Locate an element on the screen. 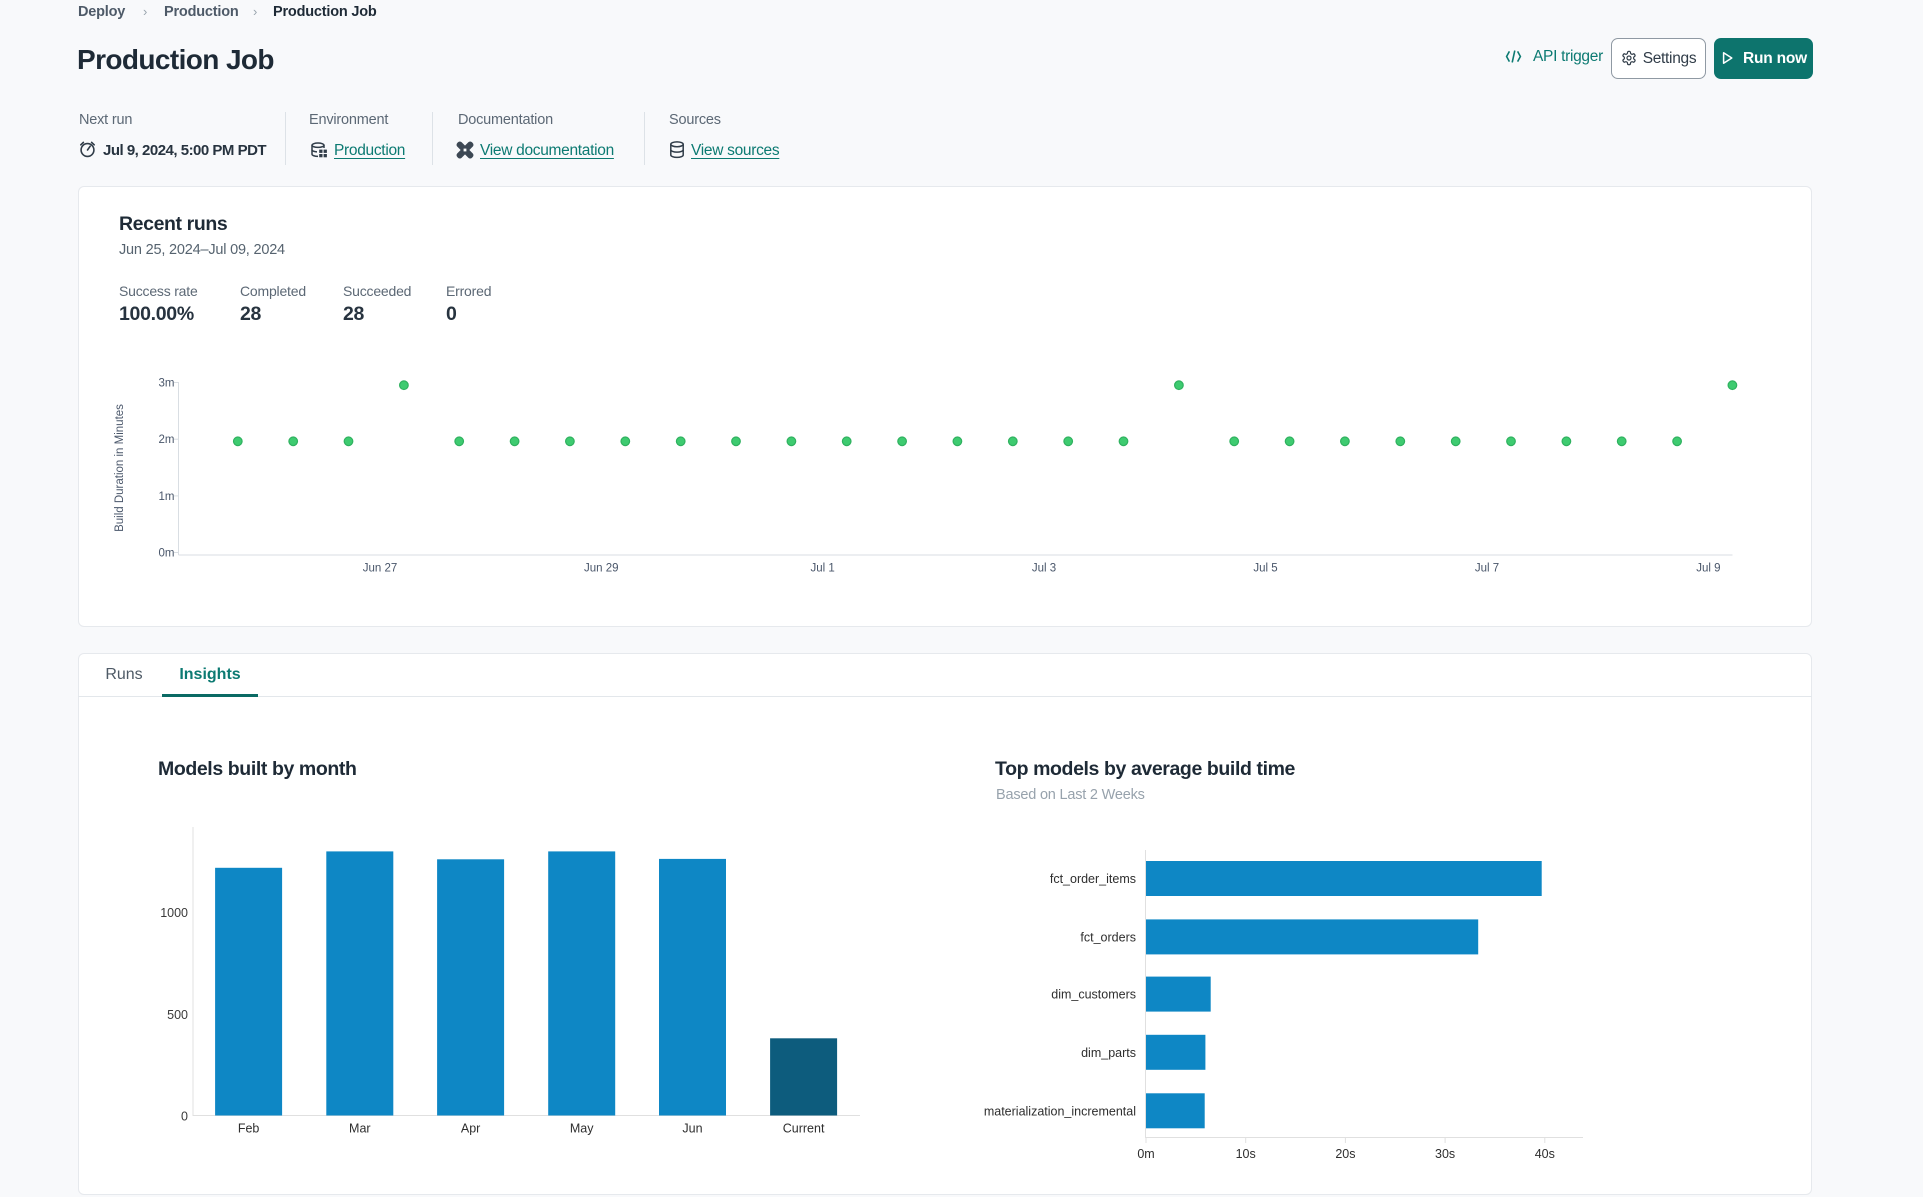 This screenshot has height=1197, width=1923. svg-text: Jul 7 is located at coordinates (1487, 569).